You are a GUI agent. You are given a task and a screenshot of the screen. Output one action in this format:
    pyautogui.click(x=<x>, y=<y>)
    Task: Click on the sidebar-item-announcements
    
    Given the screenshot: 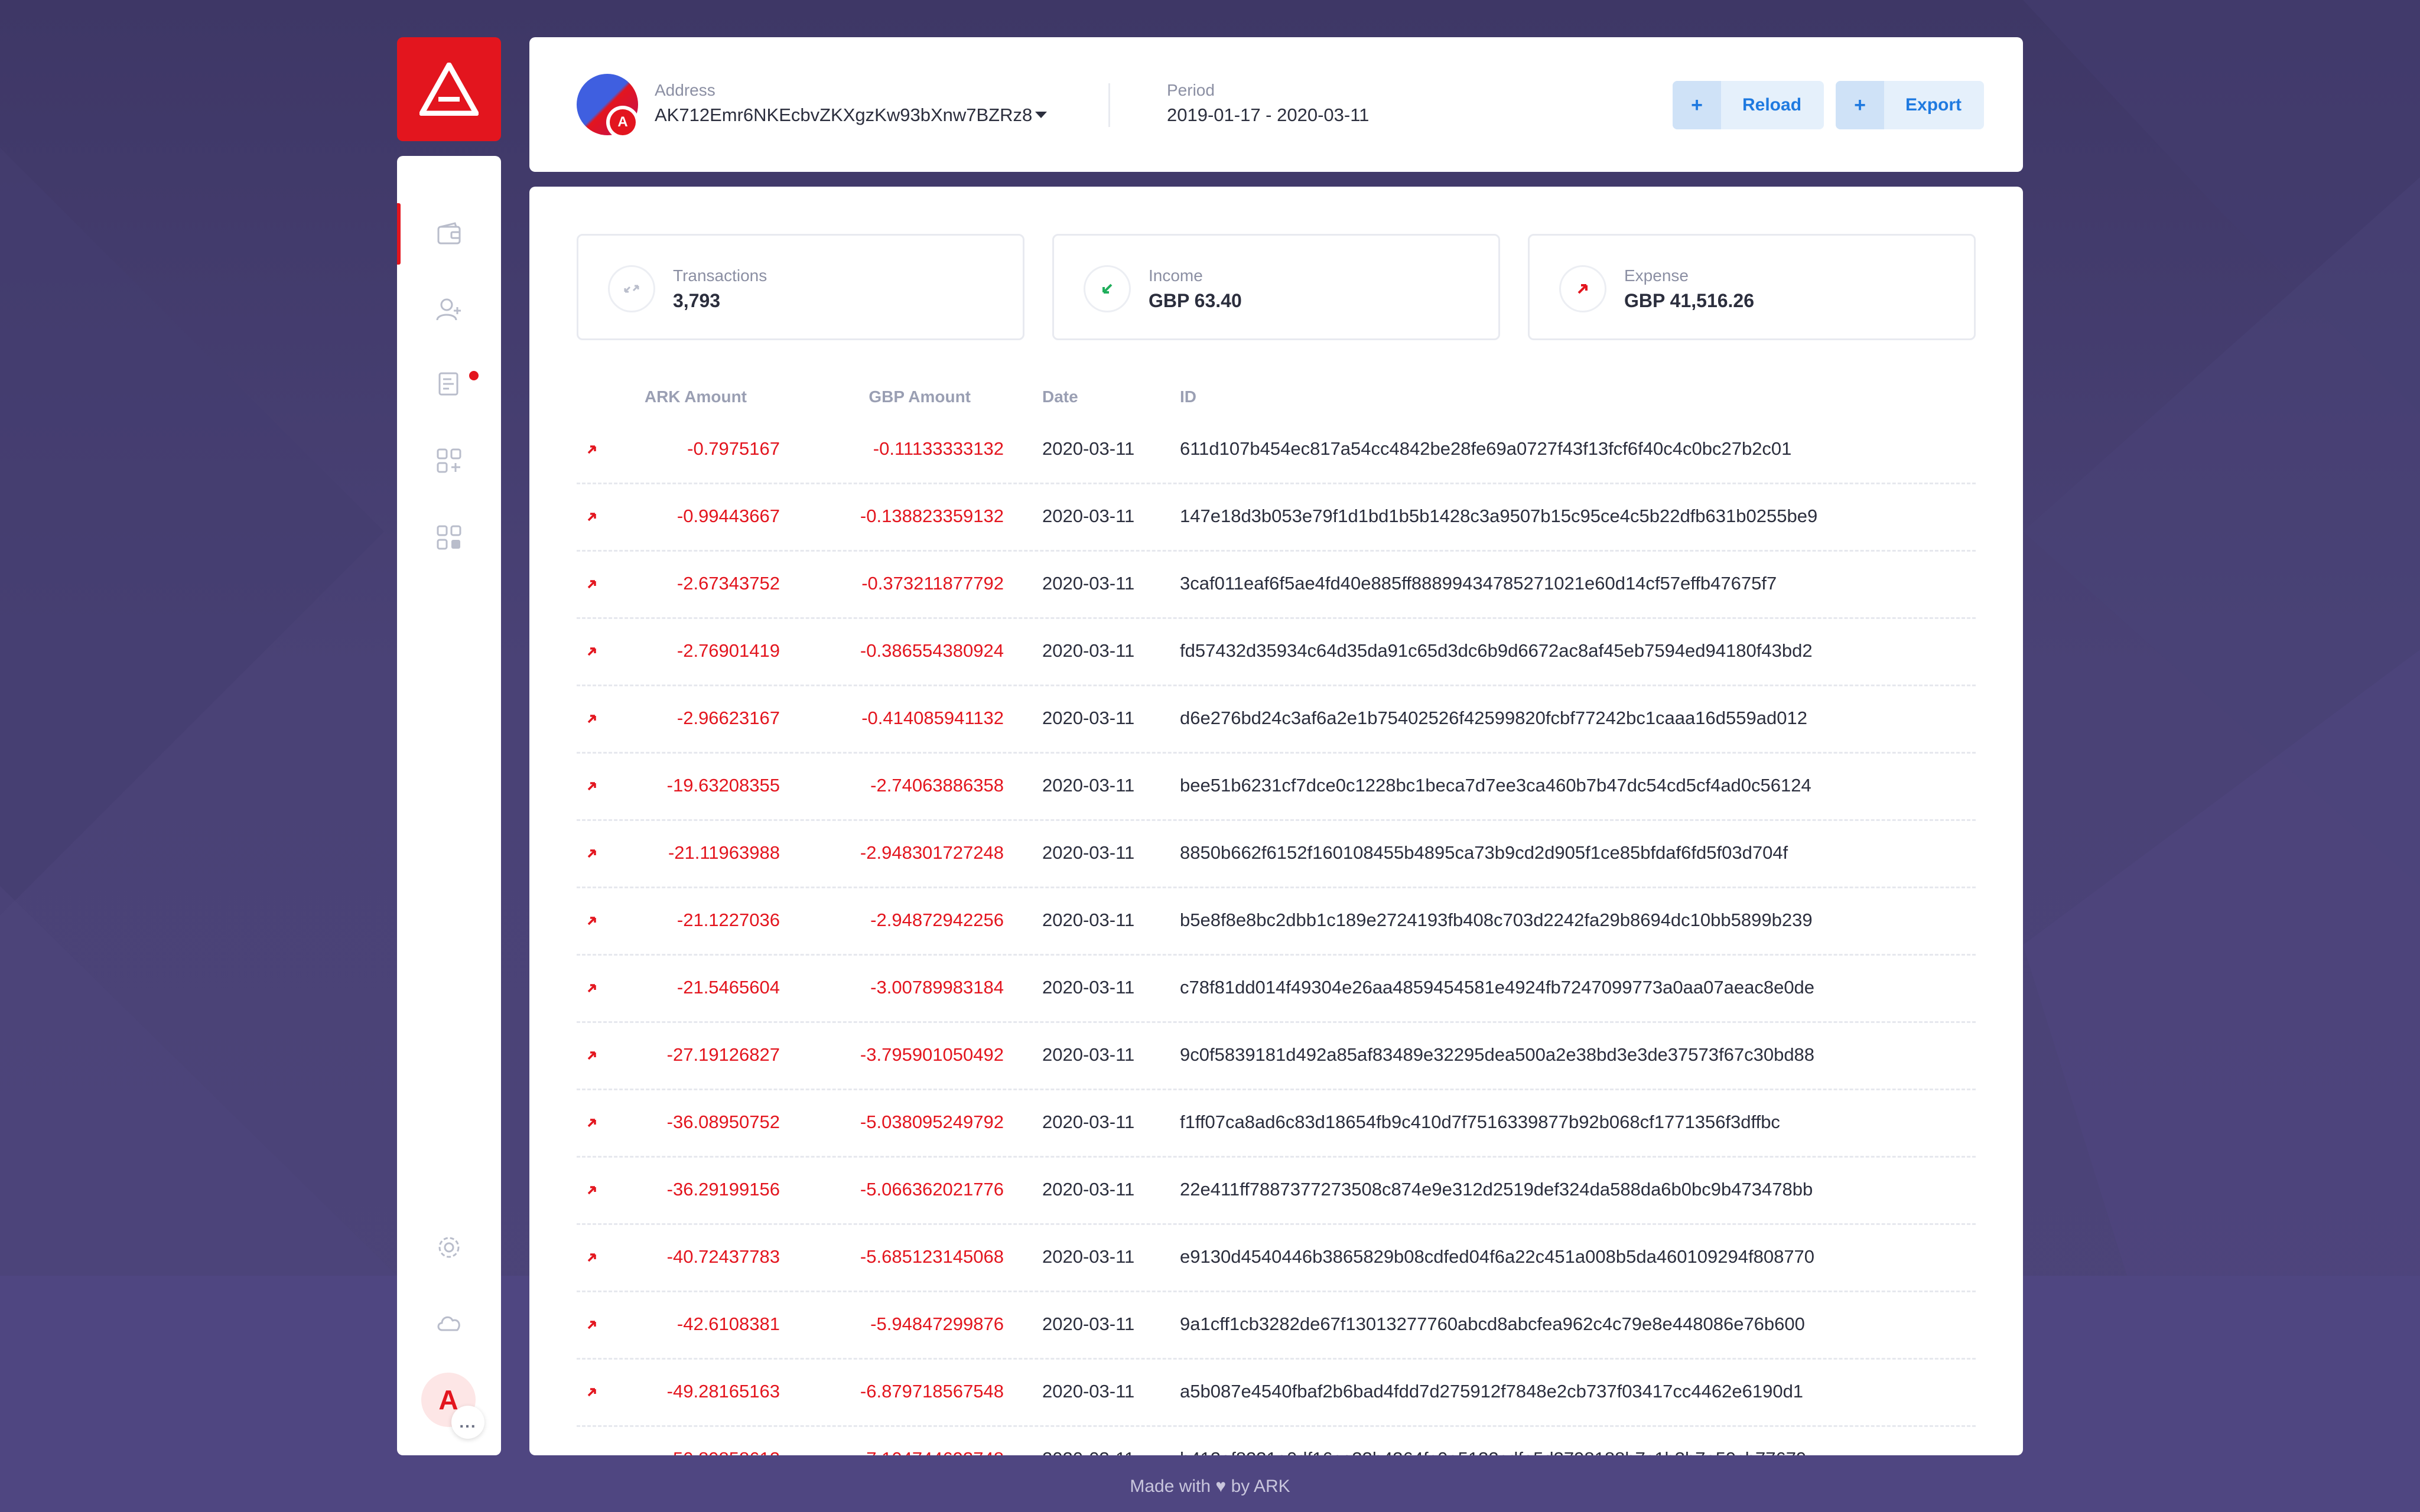 What is the action you would take?
    pyautogui.click(x=449, y=384)
    